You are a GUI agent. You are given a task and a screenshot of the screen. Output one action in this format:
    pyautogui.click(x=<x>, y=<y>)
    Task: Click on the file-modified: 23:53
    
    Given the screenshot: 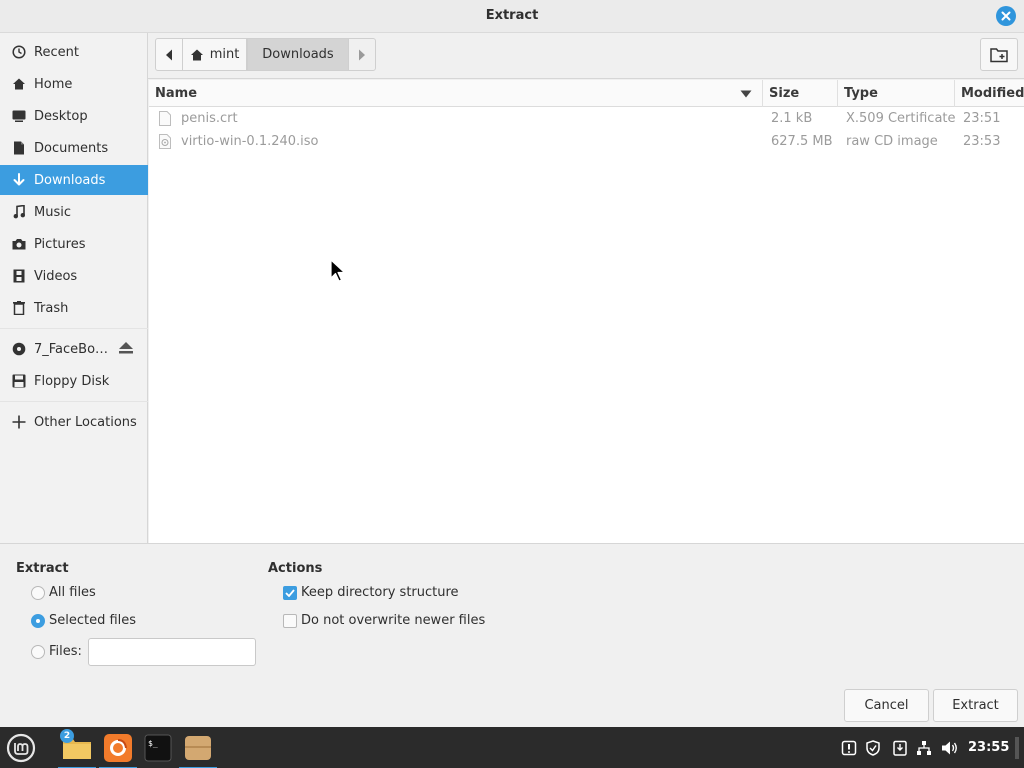 What is the action you would take?
    pyautogui.click(x=982, y=141)
    